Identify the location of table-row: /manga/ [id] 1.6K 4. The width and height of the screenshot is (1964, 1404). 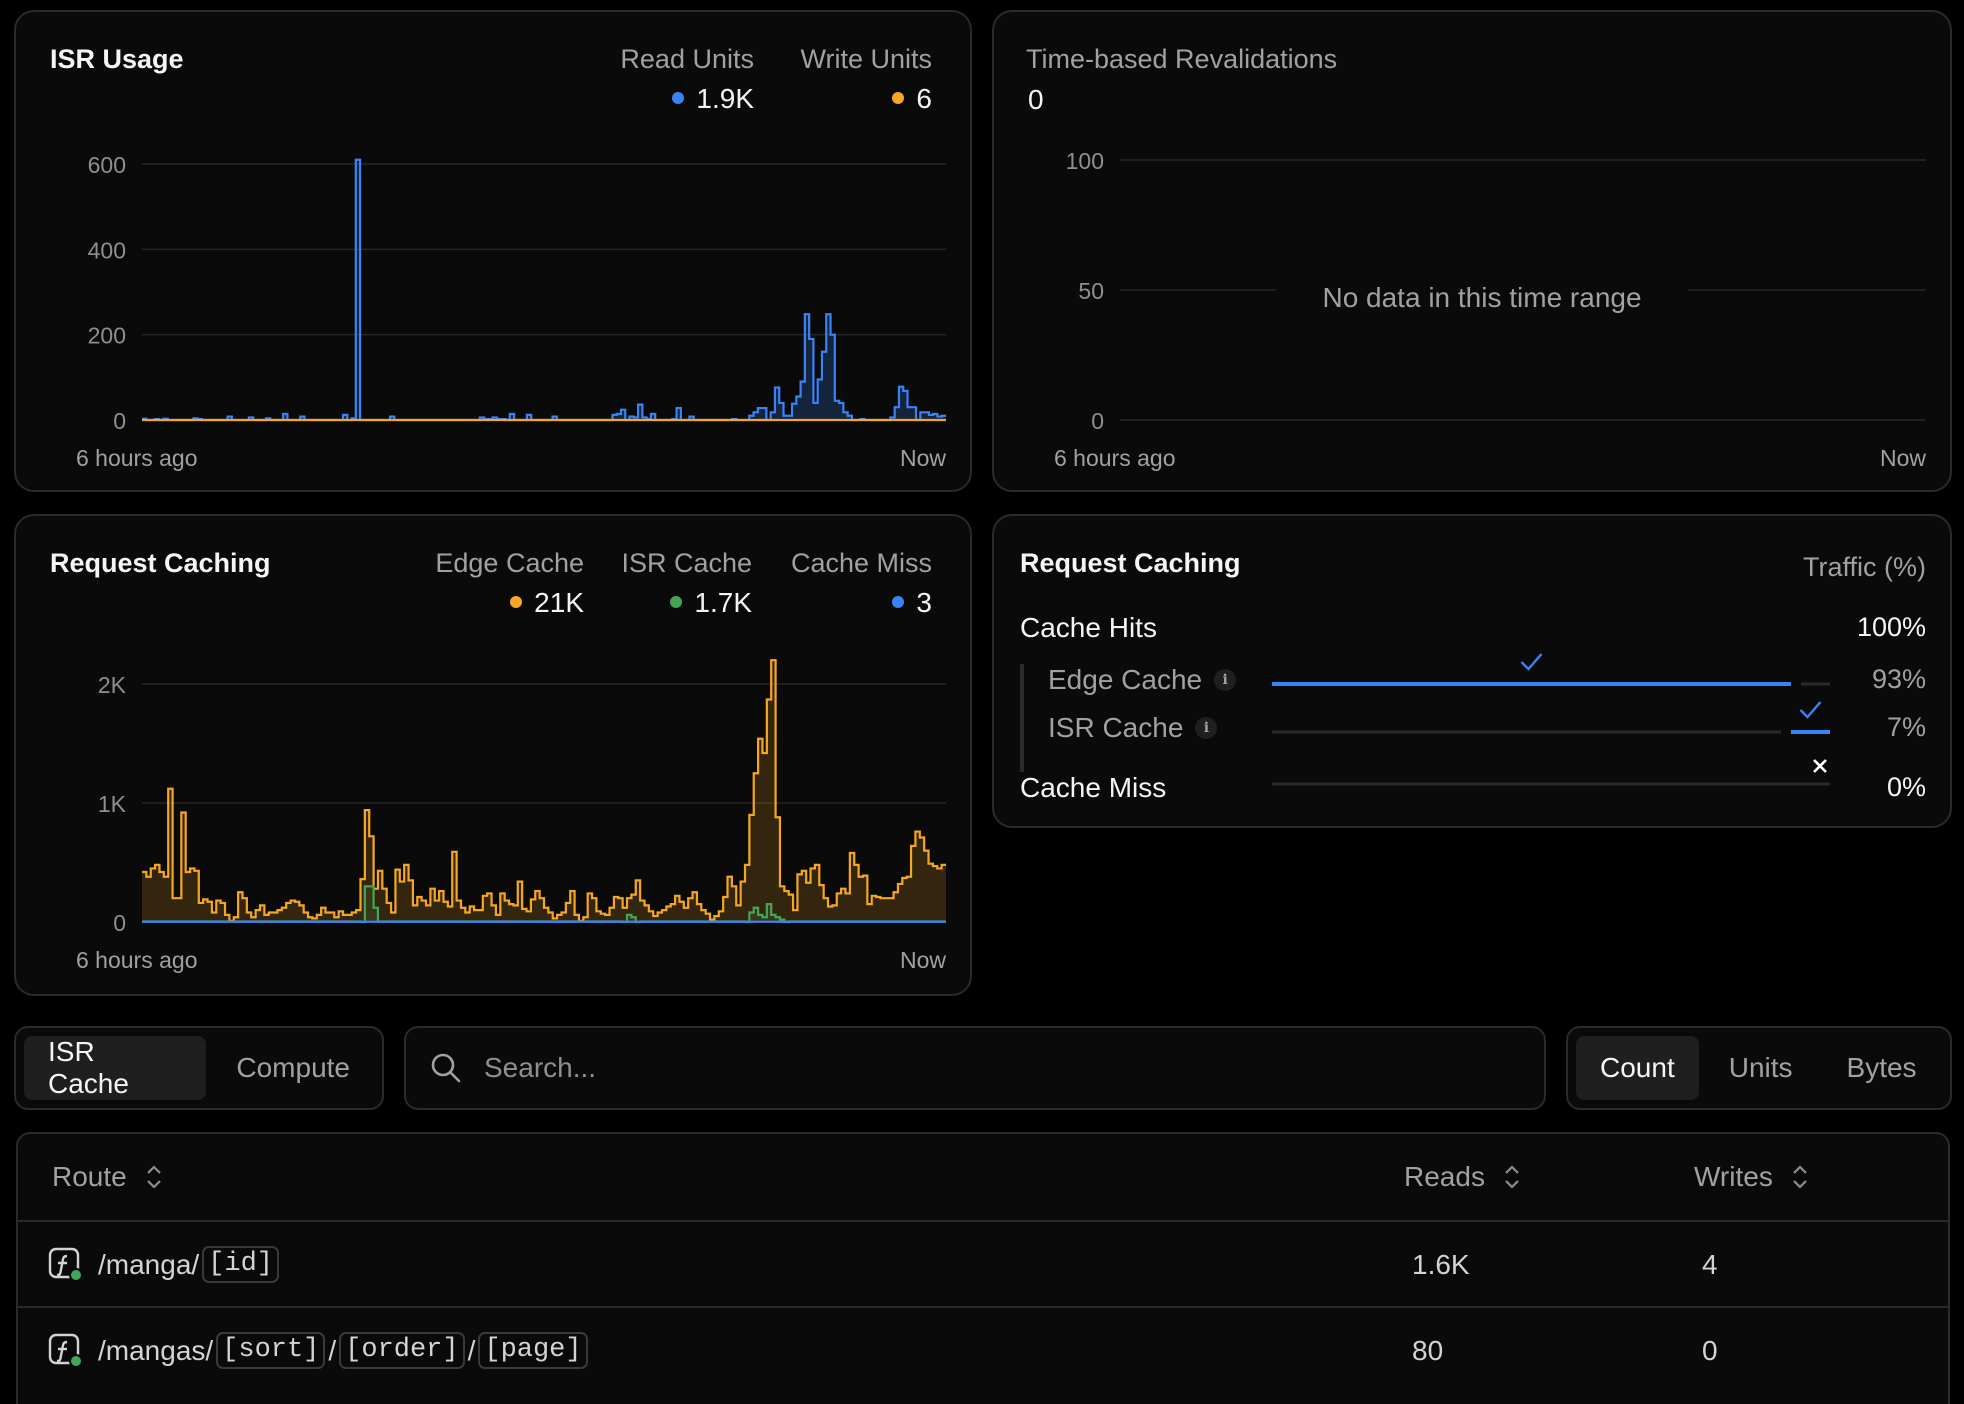
(983, 1262).